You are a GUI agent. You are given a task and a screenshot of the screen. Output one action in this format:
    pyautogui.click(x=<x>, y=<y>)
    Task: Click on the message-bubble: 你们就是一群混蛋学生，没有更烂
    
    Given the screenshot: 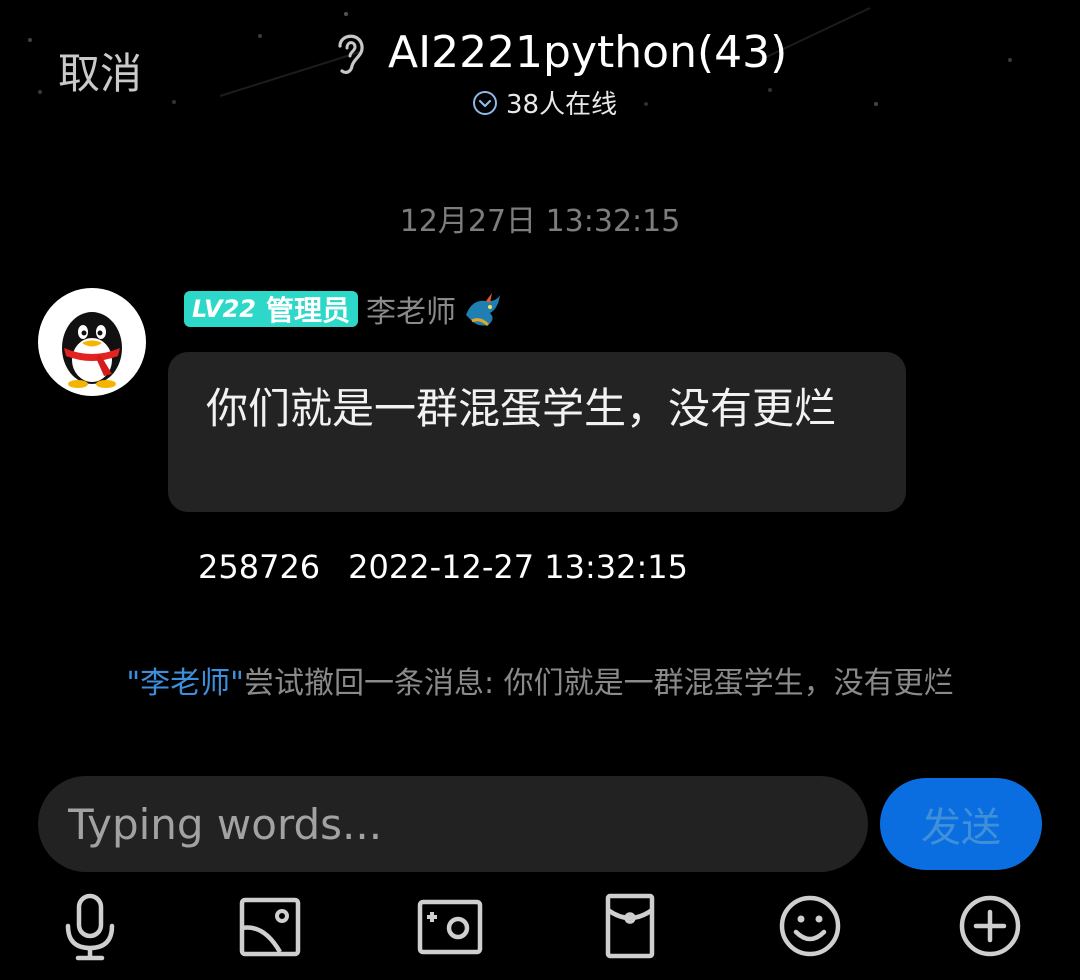 What is the action you would take?
    pyautogui.click(x=537, y=432)
    